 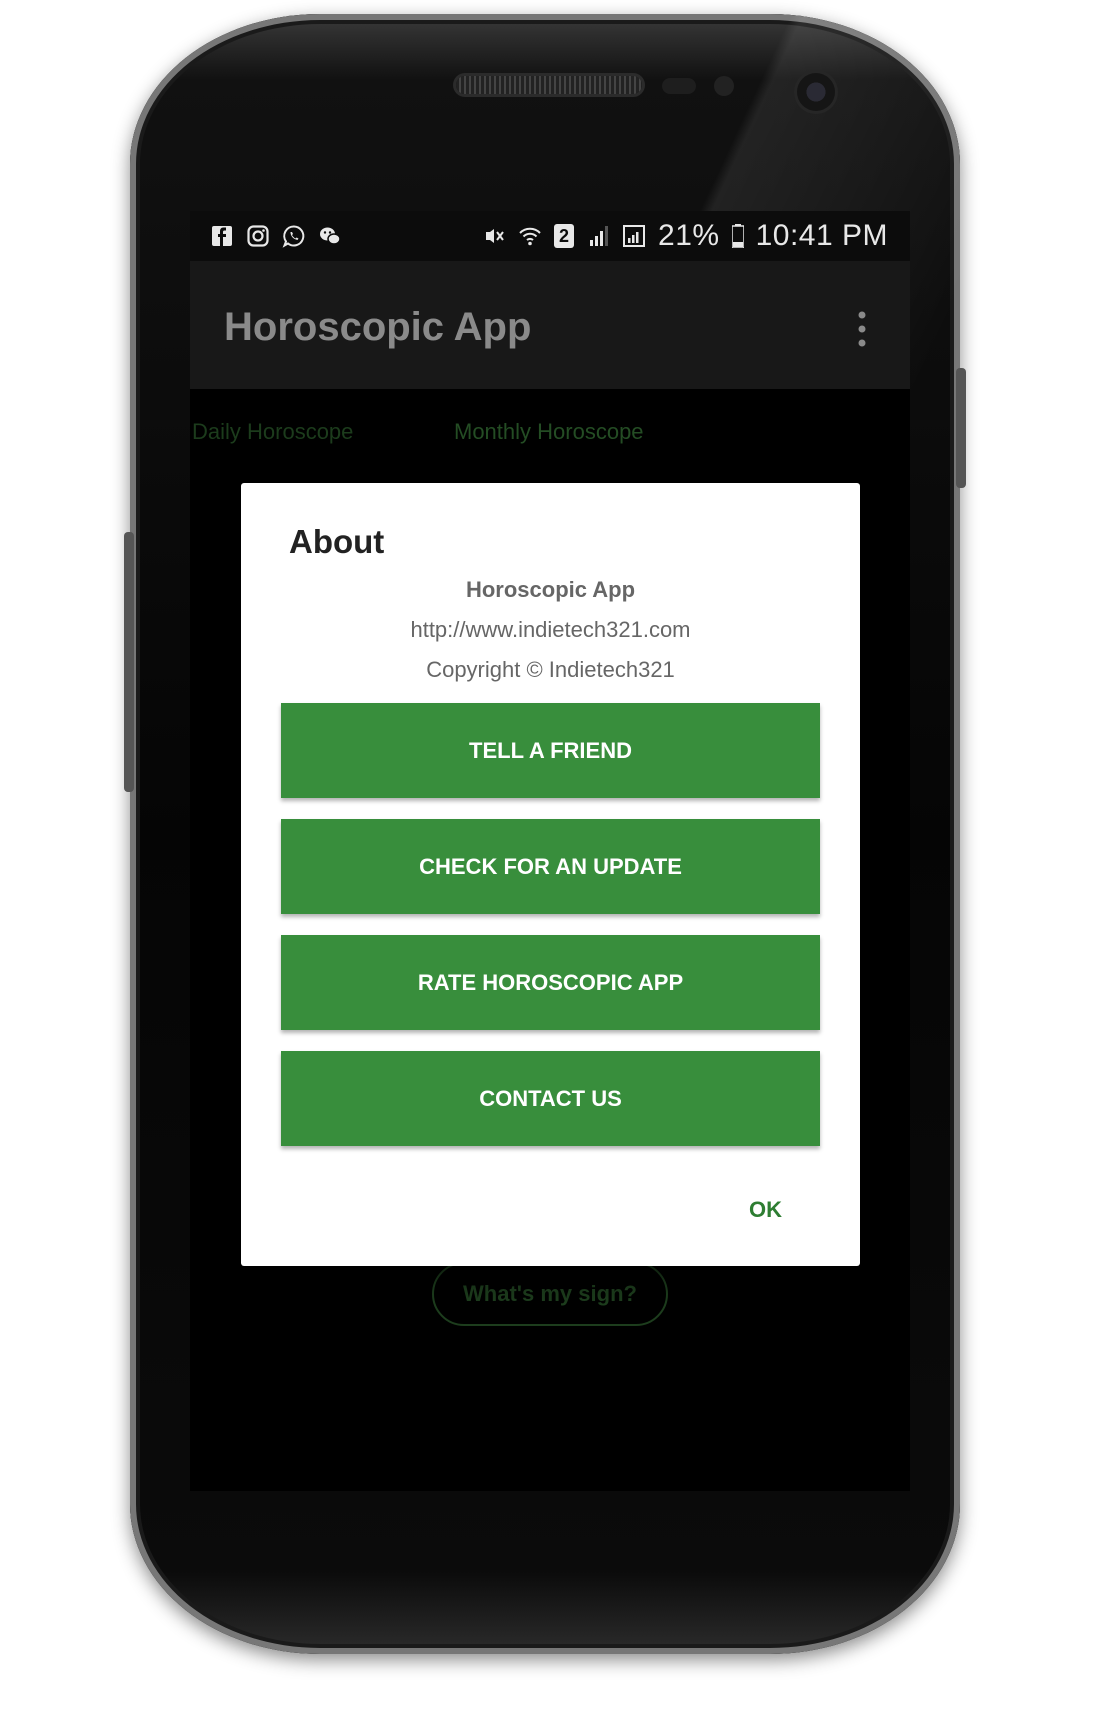 What do you see at coordinates (550, 1294) in the screenshot?
I see `whats-my-sign-button: What's my sign?` at bounding box center [550, 1294].